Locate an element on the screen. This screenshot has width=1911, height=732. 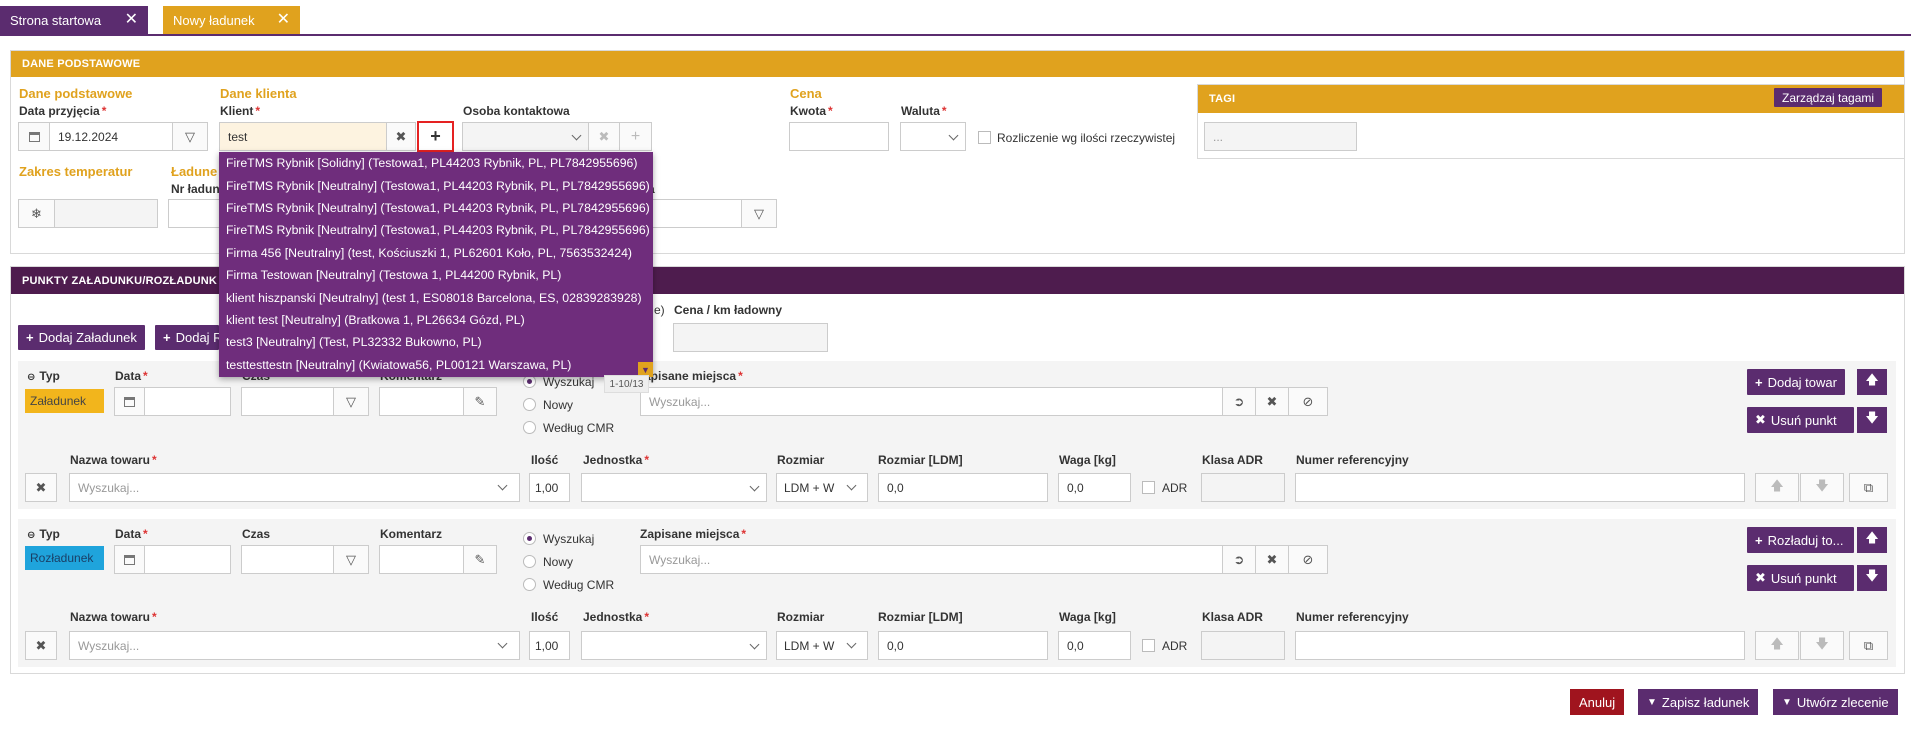
tab-new-load: Nowy ładunek ✕ is located at coordinates (231, 20).